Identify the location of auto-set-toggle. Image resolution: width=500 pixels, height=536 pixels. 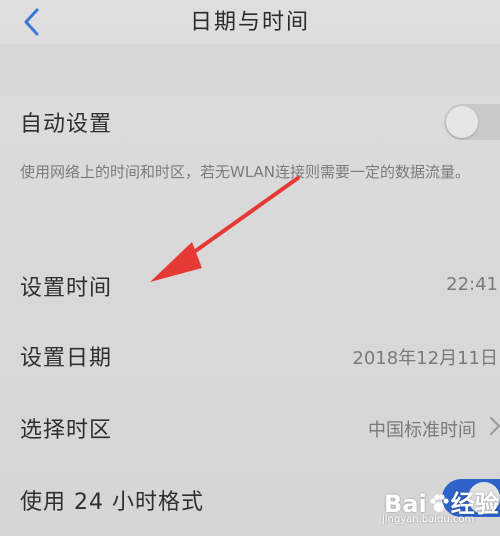
(472, 122).